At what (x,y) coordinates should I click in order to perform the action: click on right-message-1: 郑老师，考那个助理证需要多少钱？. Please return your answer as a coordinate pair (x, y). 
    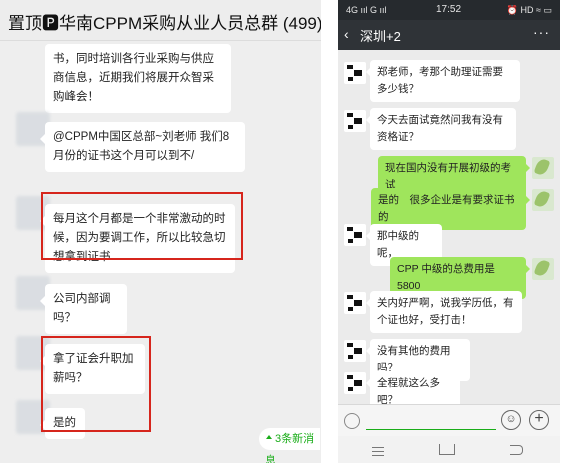
    Looking at the image, I should click on (443, 81).